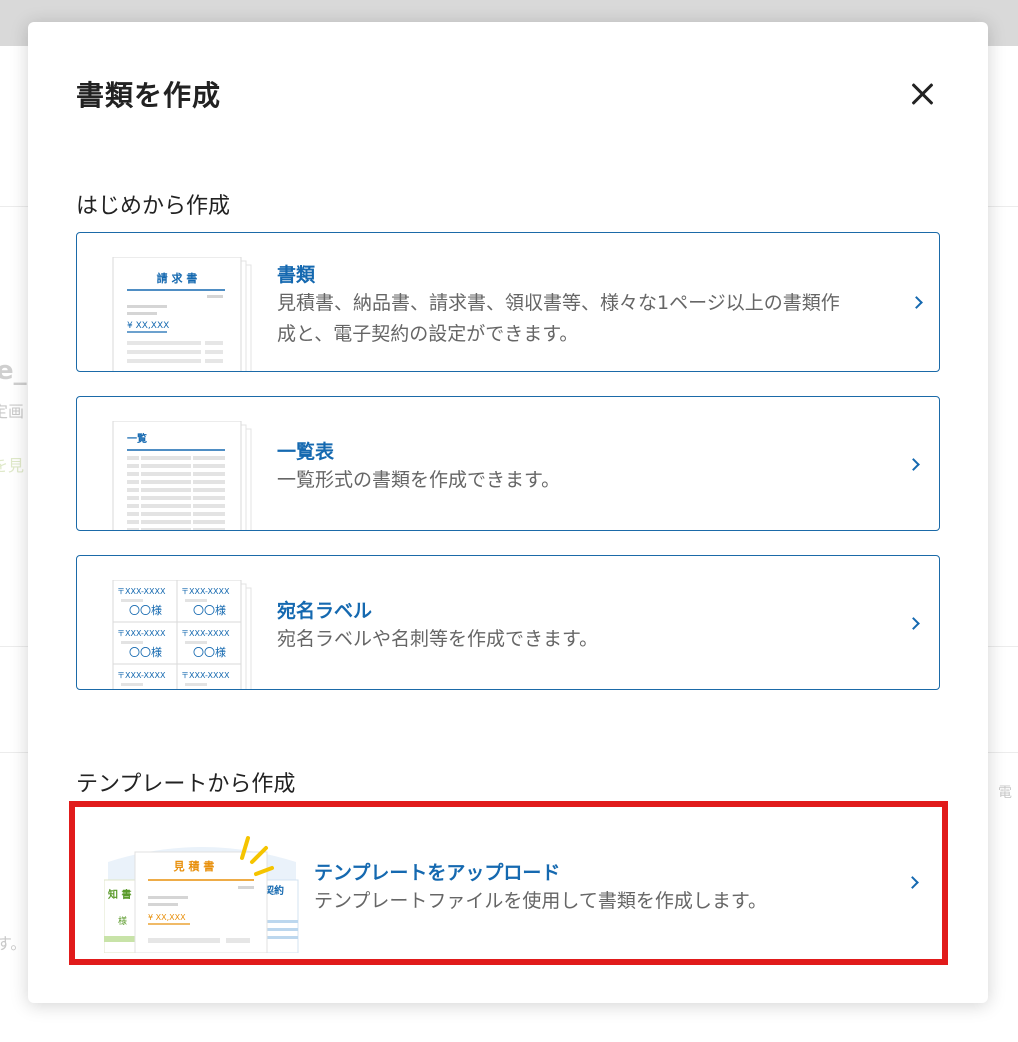 This screenshot has height=1042, width=1018. What do you see at coordinates (177, 278) in the screenshot?
I see `thumb-heading: 請 求 書` at bounding box center [177, 278].